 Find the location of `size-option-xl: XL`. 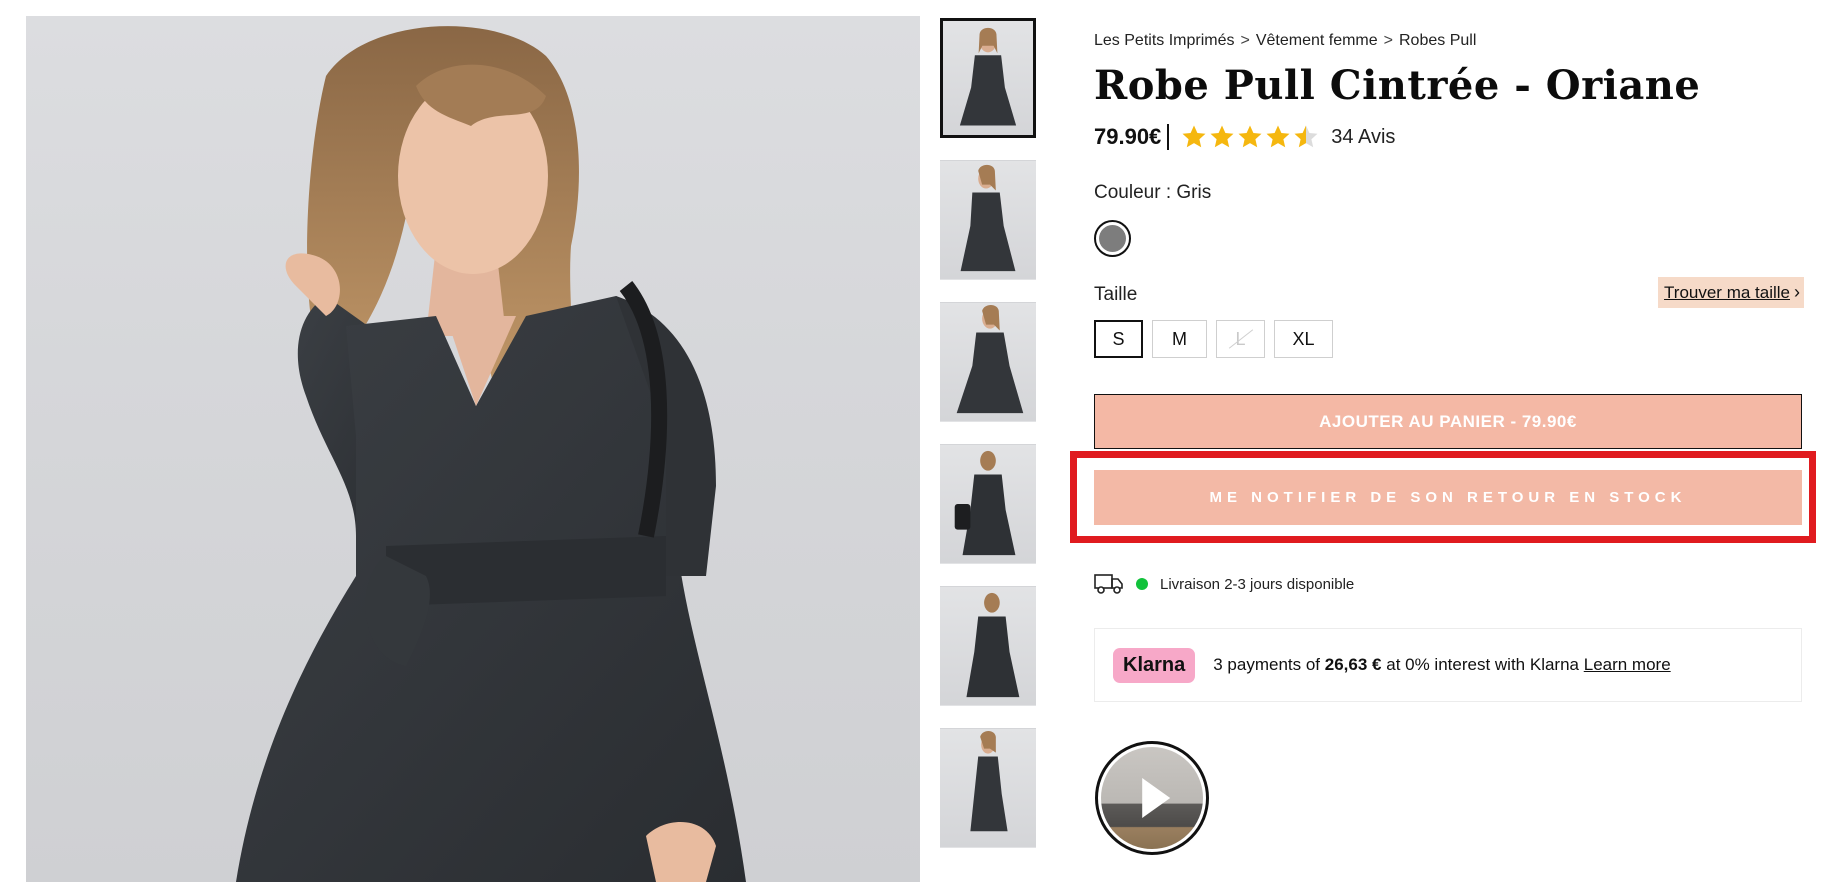

size-option-xl: XL is located at coordinates (1303, 339).